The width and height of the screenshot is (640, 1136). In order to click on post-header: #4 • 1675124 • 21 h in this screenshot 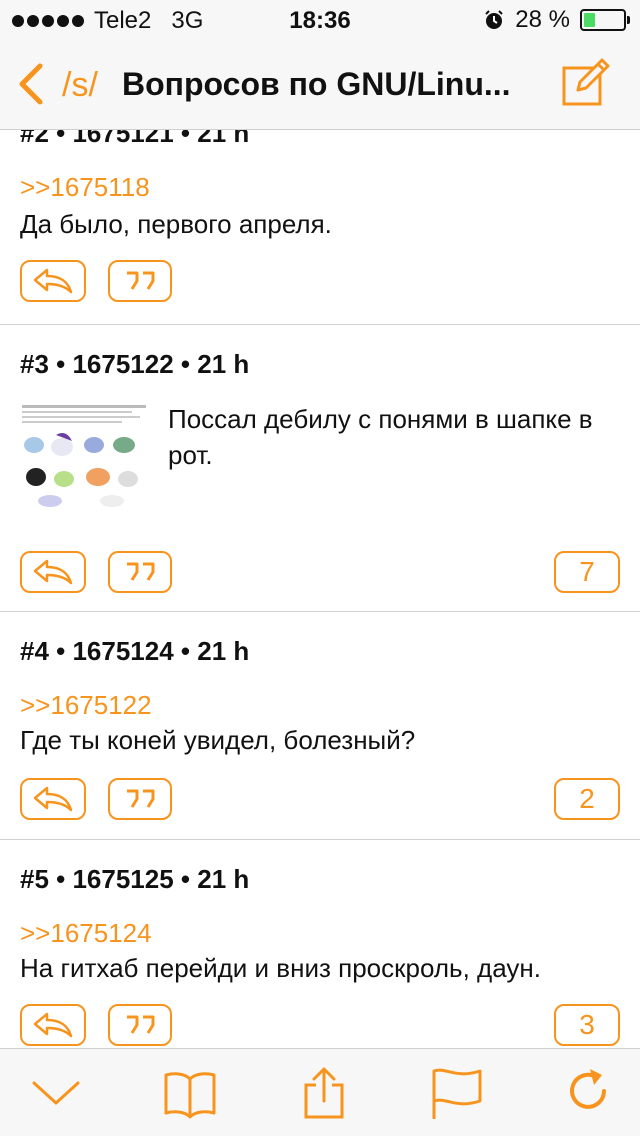, I will do `click(135, 651)`.